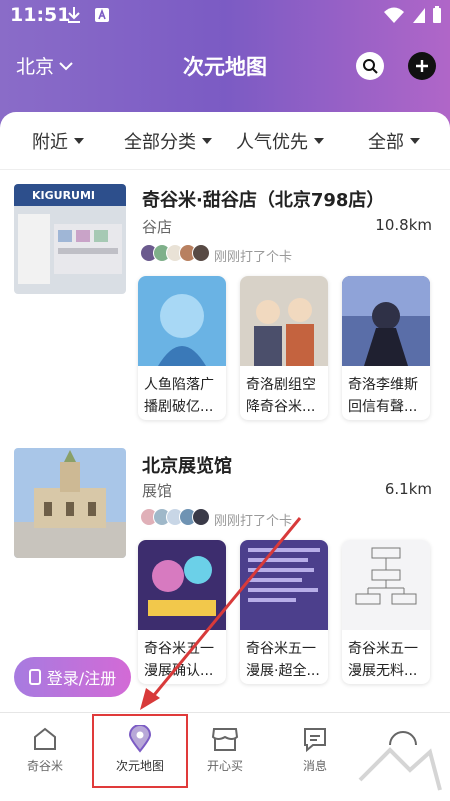  What do you see at coordinates (272, 142) in the screenshot?
I see `filter-label: 人气优先` at bounding box center [272, 142].